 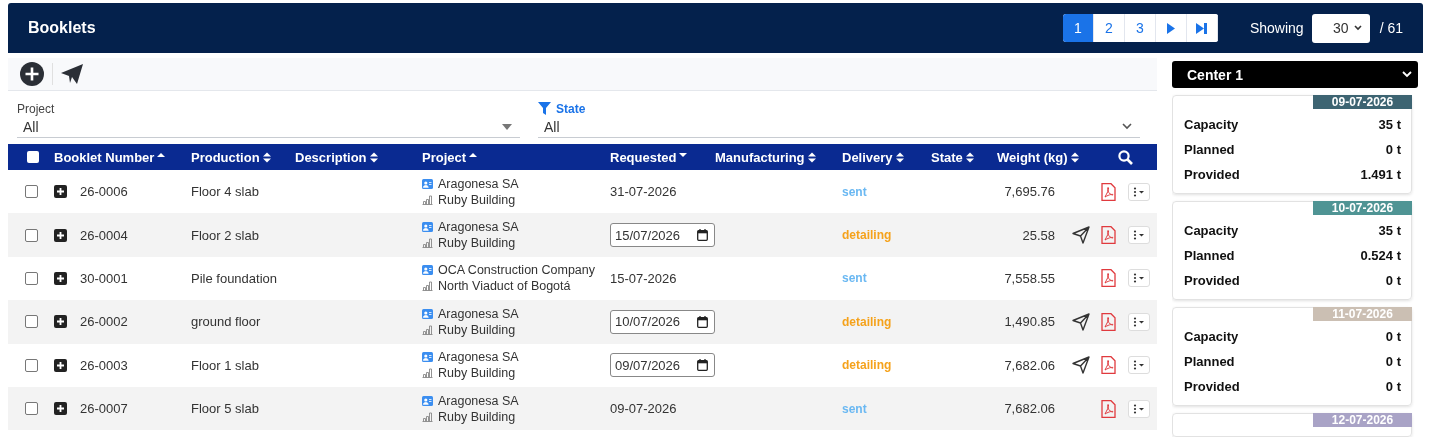 I want to click on production-name: Floor 2 slab, so click(x=225, y=235).